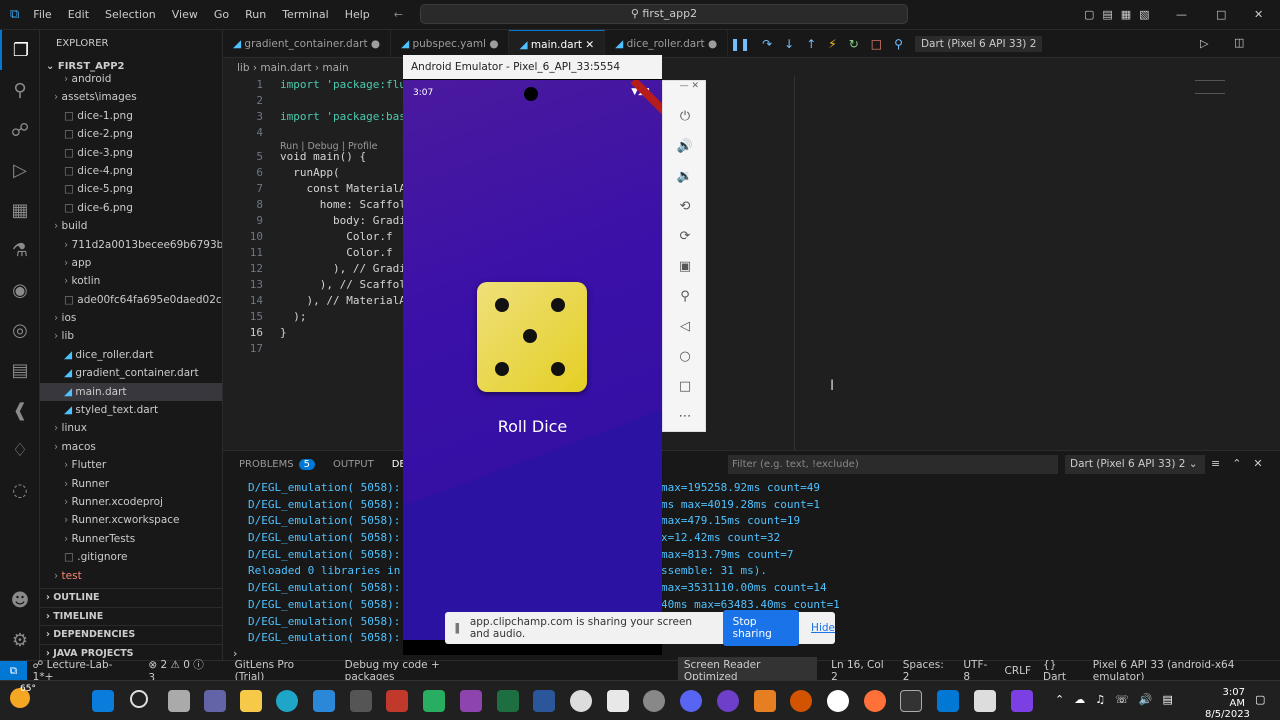  What do you see at coordinates (1181, 14) in the screenshot?
I see `minimize-button: —` at bounding box center [1181, 14].